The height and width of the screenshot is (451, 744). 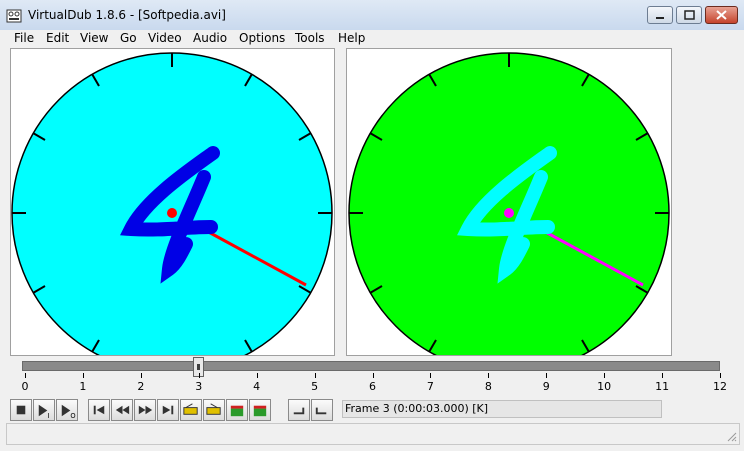 I want to click on start-button, so click(x=99, y=410).